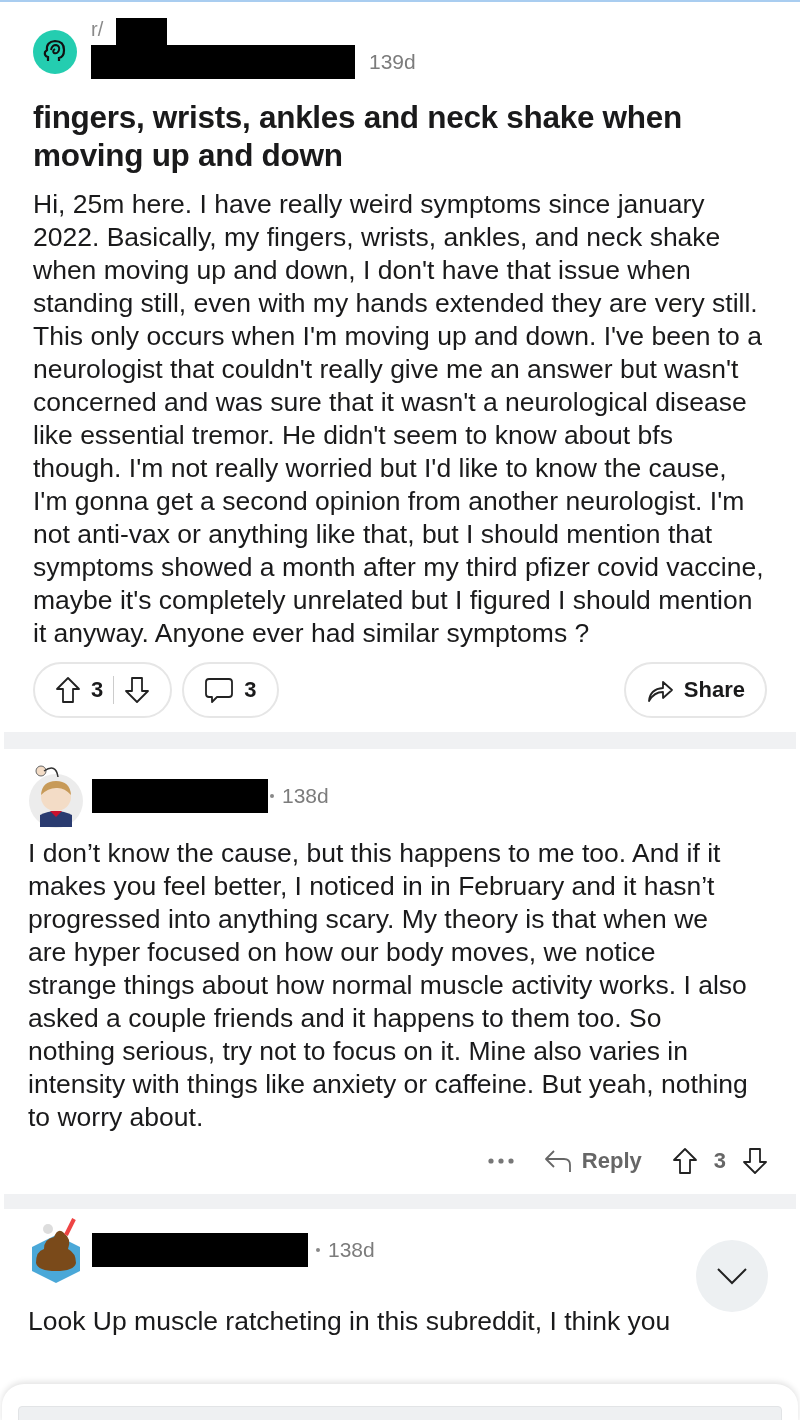 Image resolution: width=800 pixels, height=1420 pixels. What do you see at coordinates (732, 1276) in the screenshot?
I see `chevron-down-icon` at bounding box center [732, 1276].